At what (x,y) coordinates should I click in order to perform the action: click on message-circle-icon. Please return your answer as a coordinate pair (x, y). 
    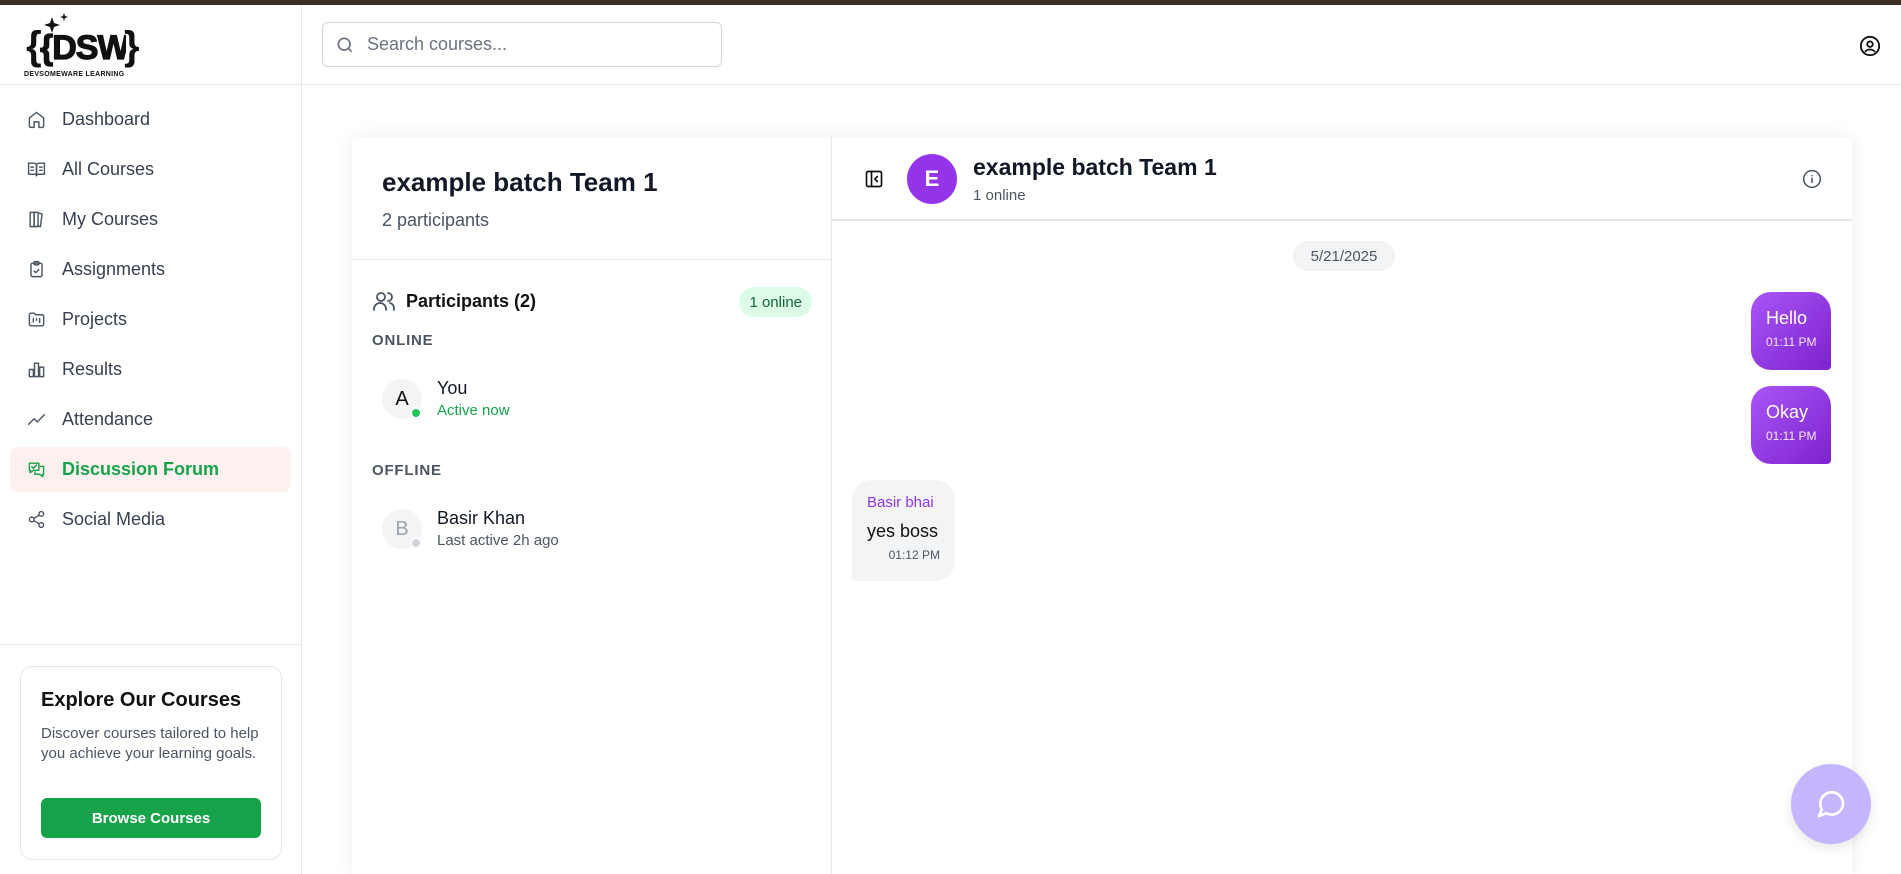
    Looking at the image, I should click on (1831, 804).